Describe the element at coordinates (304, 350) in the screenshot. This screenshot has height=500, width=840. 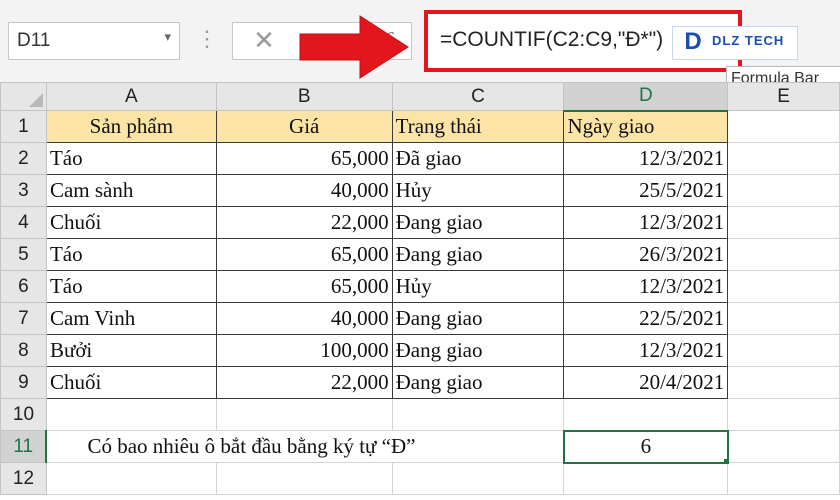
I see `cell: 100,000` at that location.